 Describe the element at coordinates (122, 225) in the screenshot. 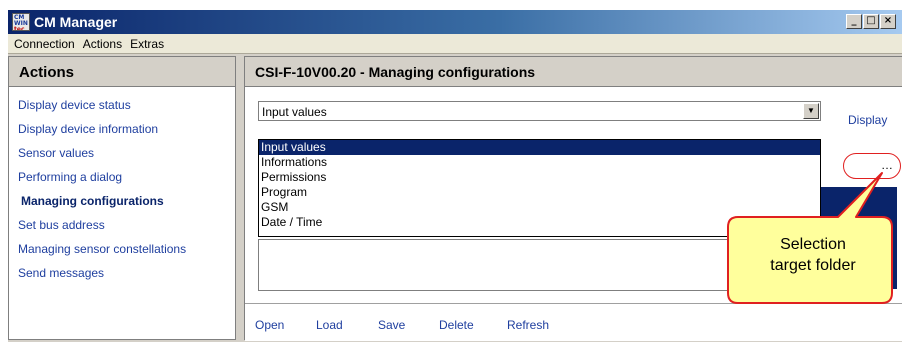

I see `action-set-bus-address: Set bus address` at that location.